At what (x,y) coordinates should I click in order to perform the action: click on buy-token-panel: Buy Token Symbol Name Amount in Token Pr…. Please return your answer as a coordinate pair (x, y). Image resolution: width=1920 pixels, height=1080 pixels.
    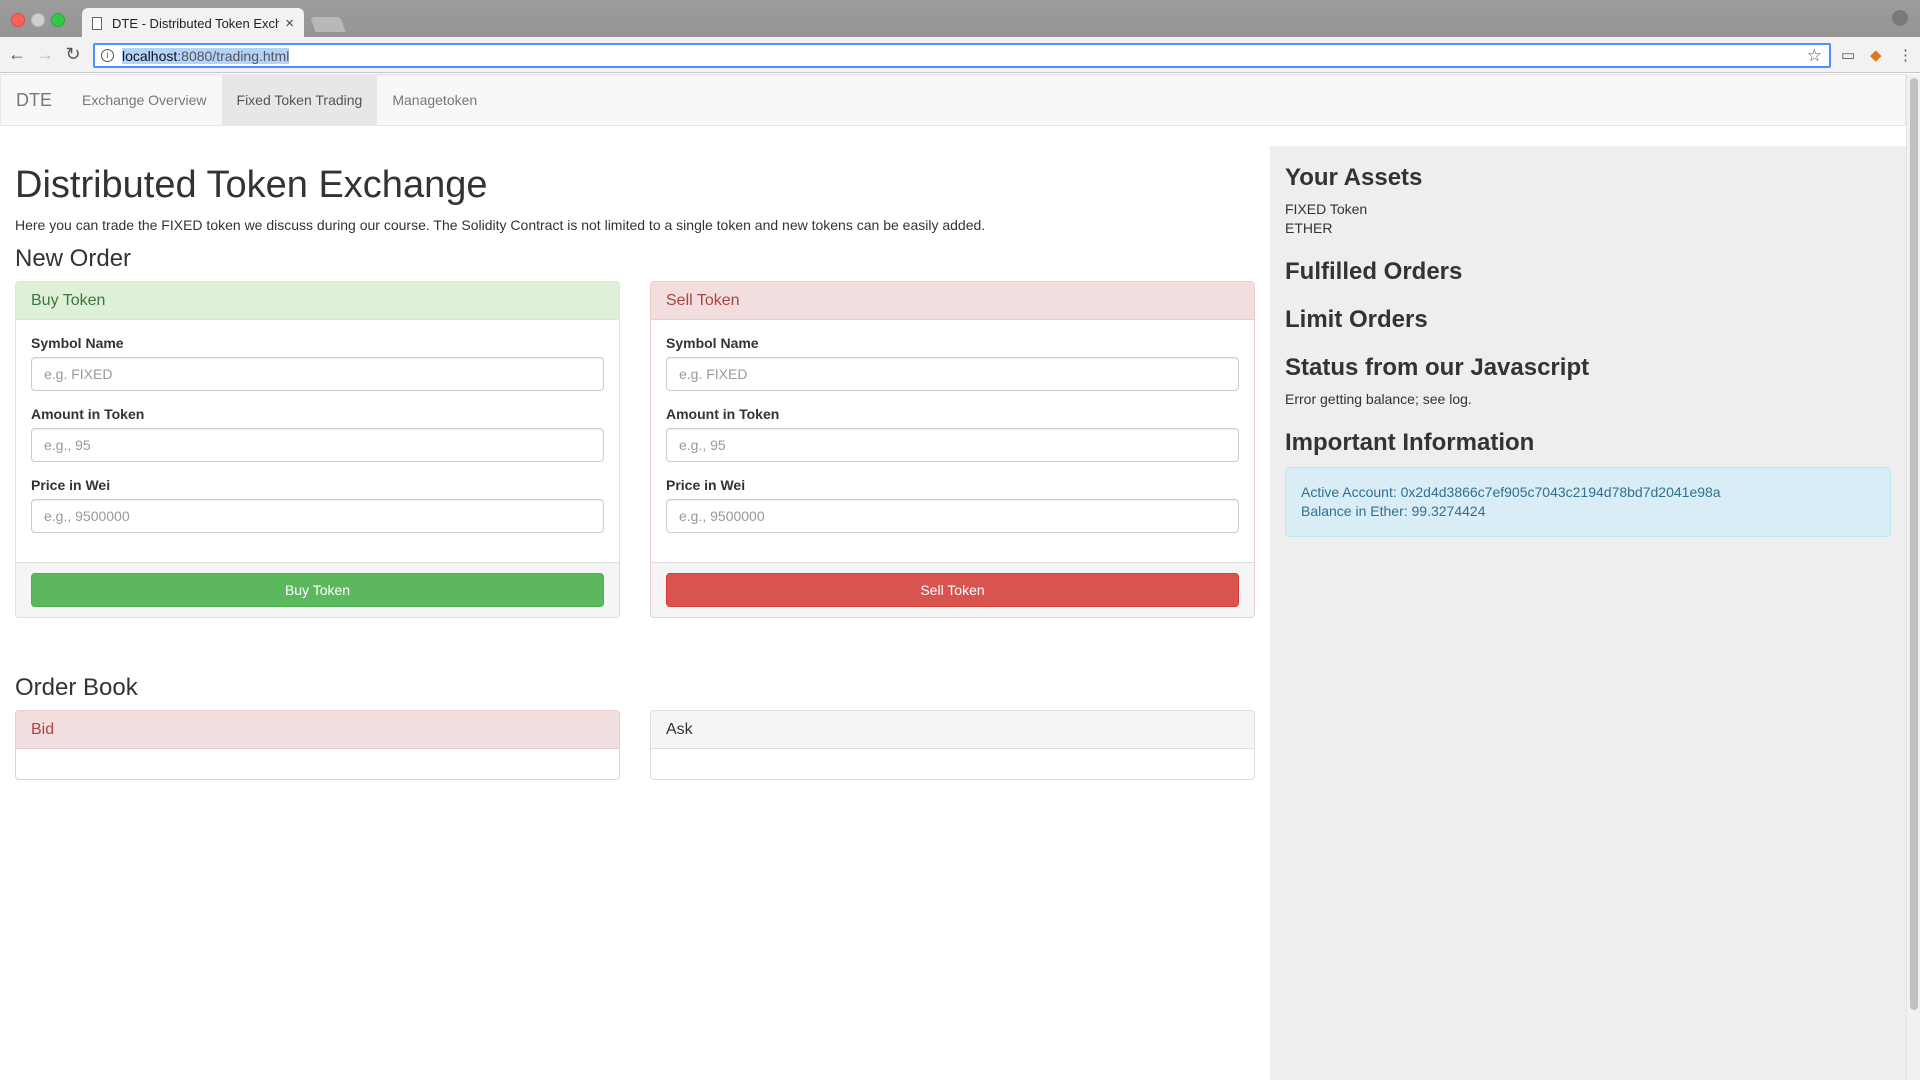
    Looking at the image, I should click on (317, 449).